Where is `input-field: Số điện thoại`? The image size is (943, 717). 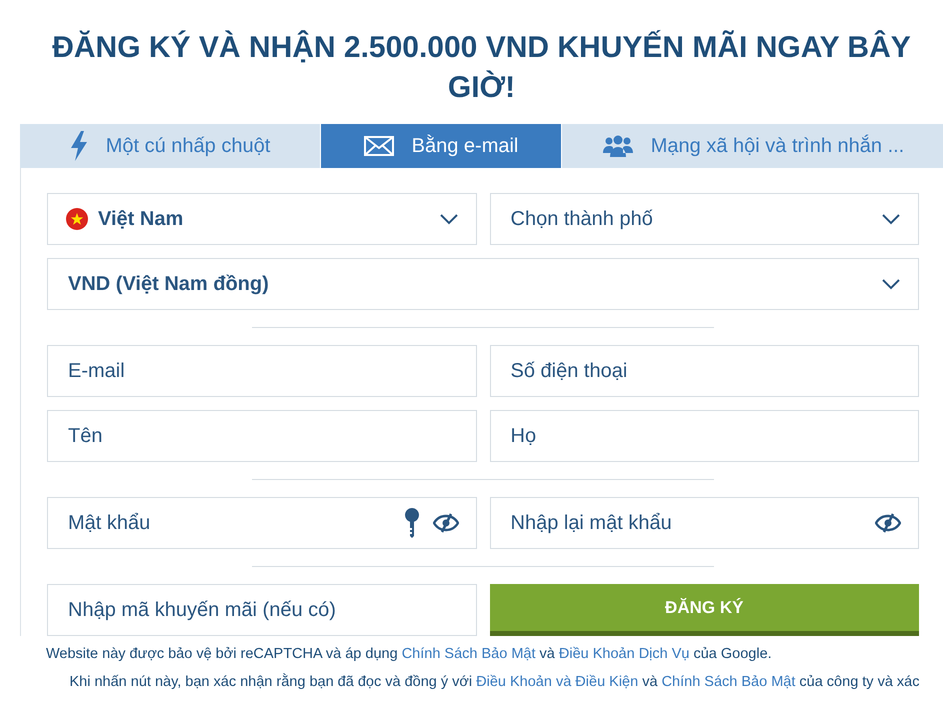 input-field: Số điện thoại is located at coordinates (704, 371).